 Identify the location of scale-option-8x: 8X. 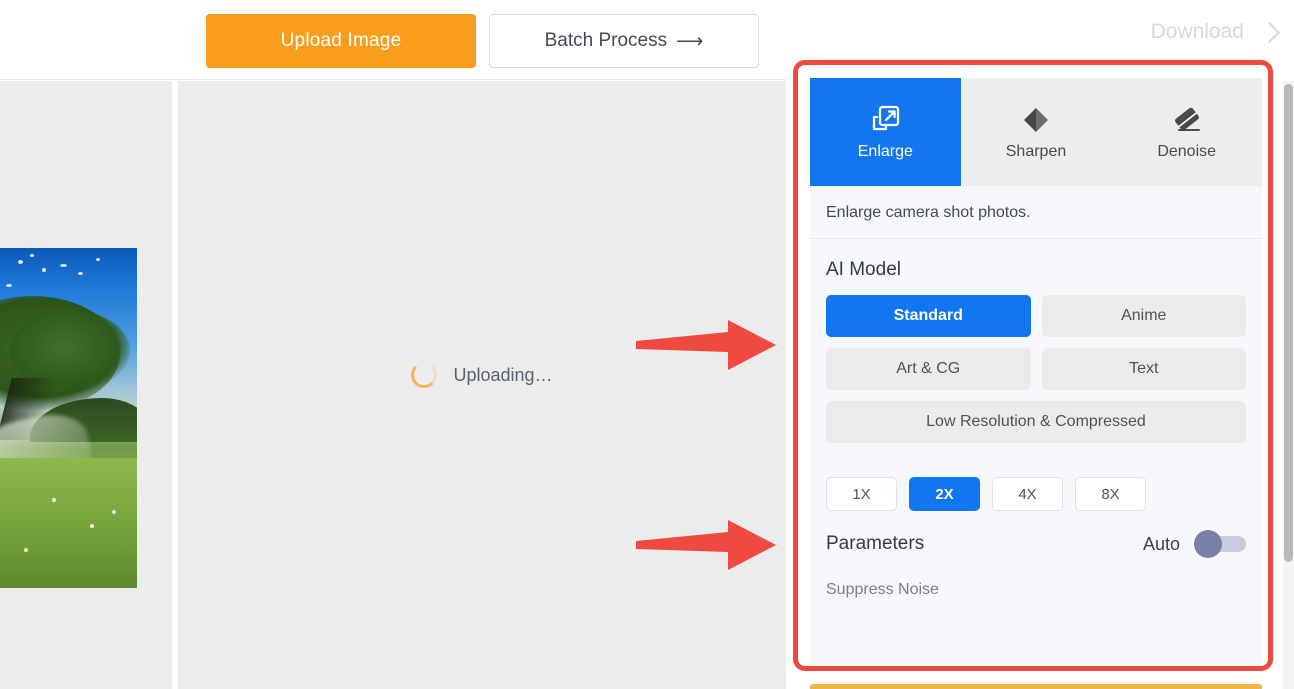
(1110, 494).